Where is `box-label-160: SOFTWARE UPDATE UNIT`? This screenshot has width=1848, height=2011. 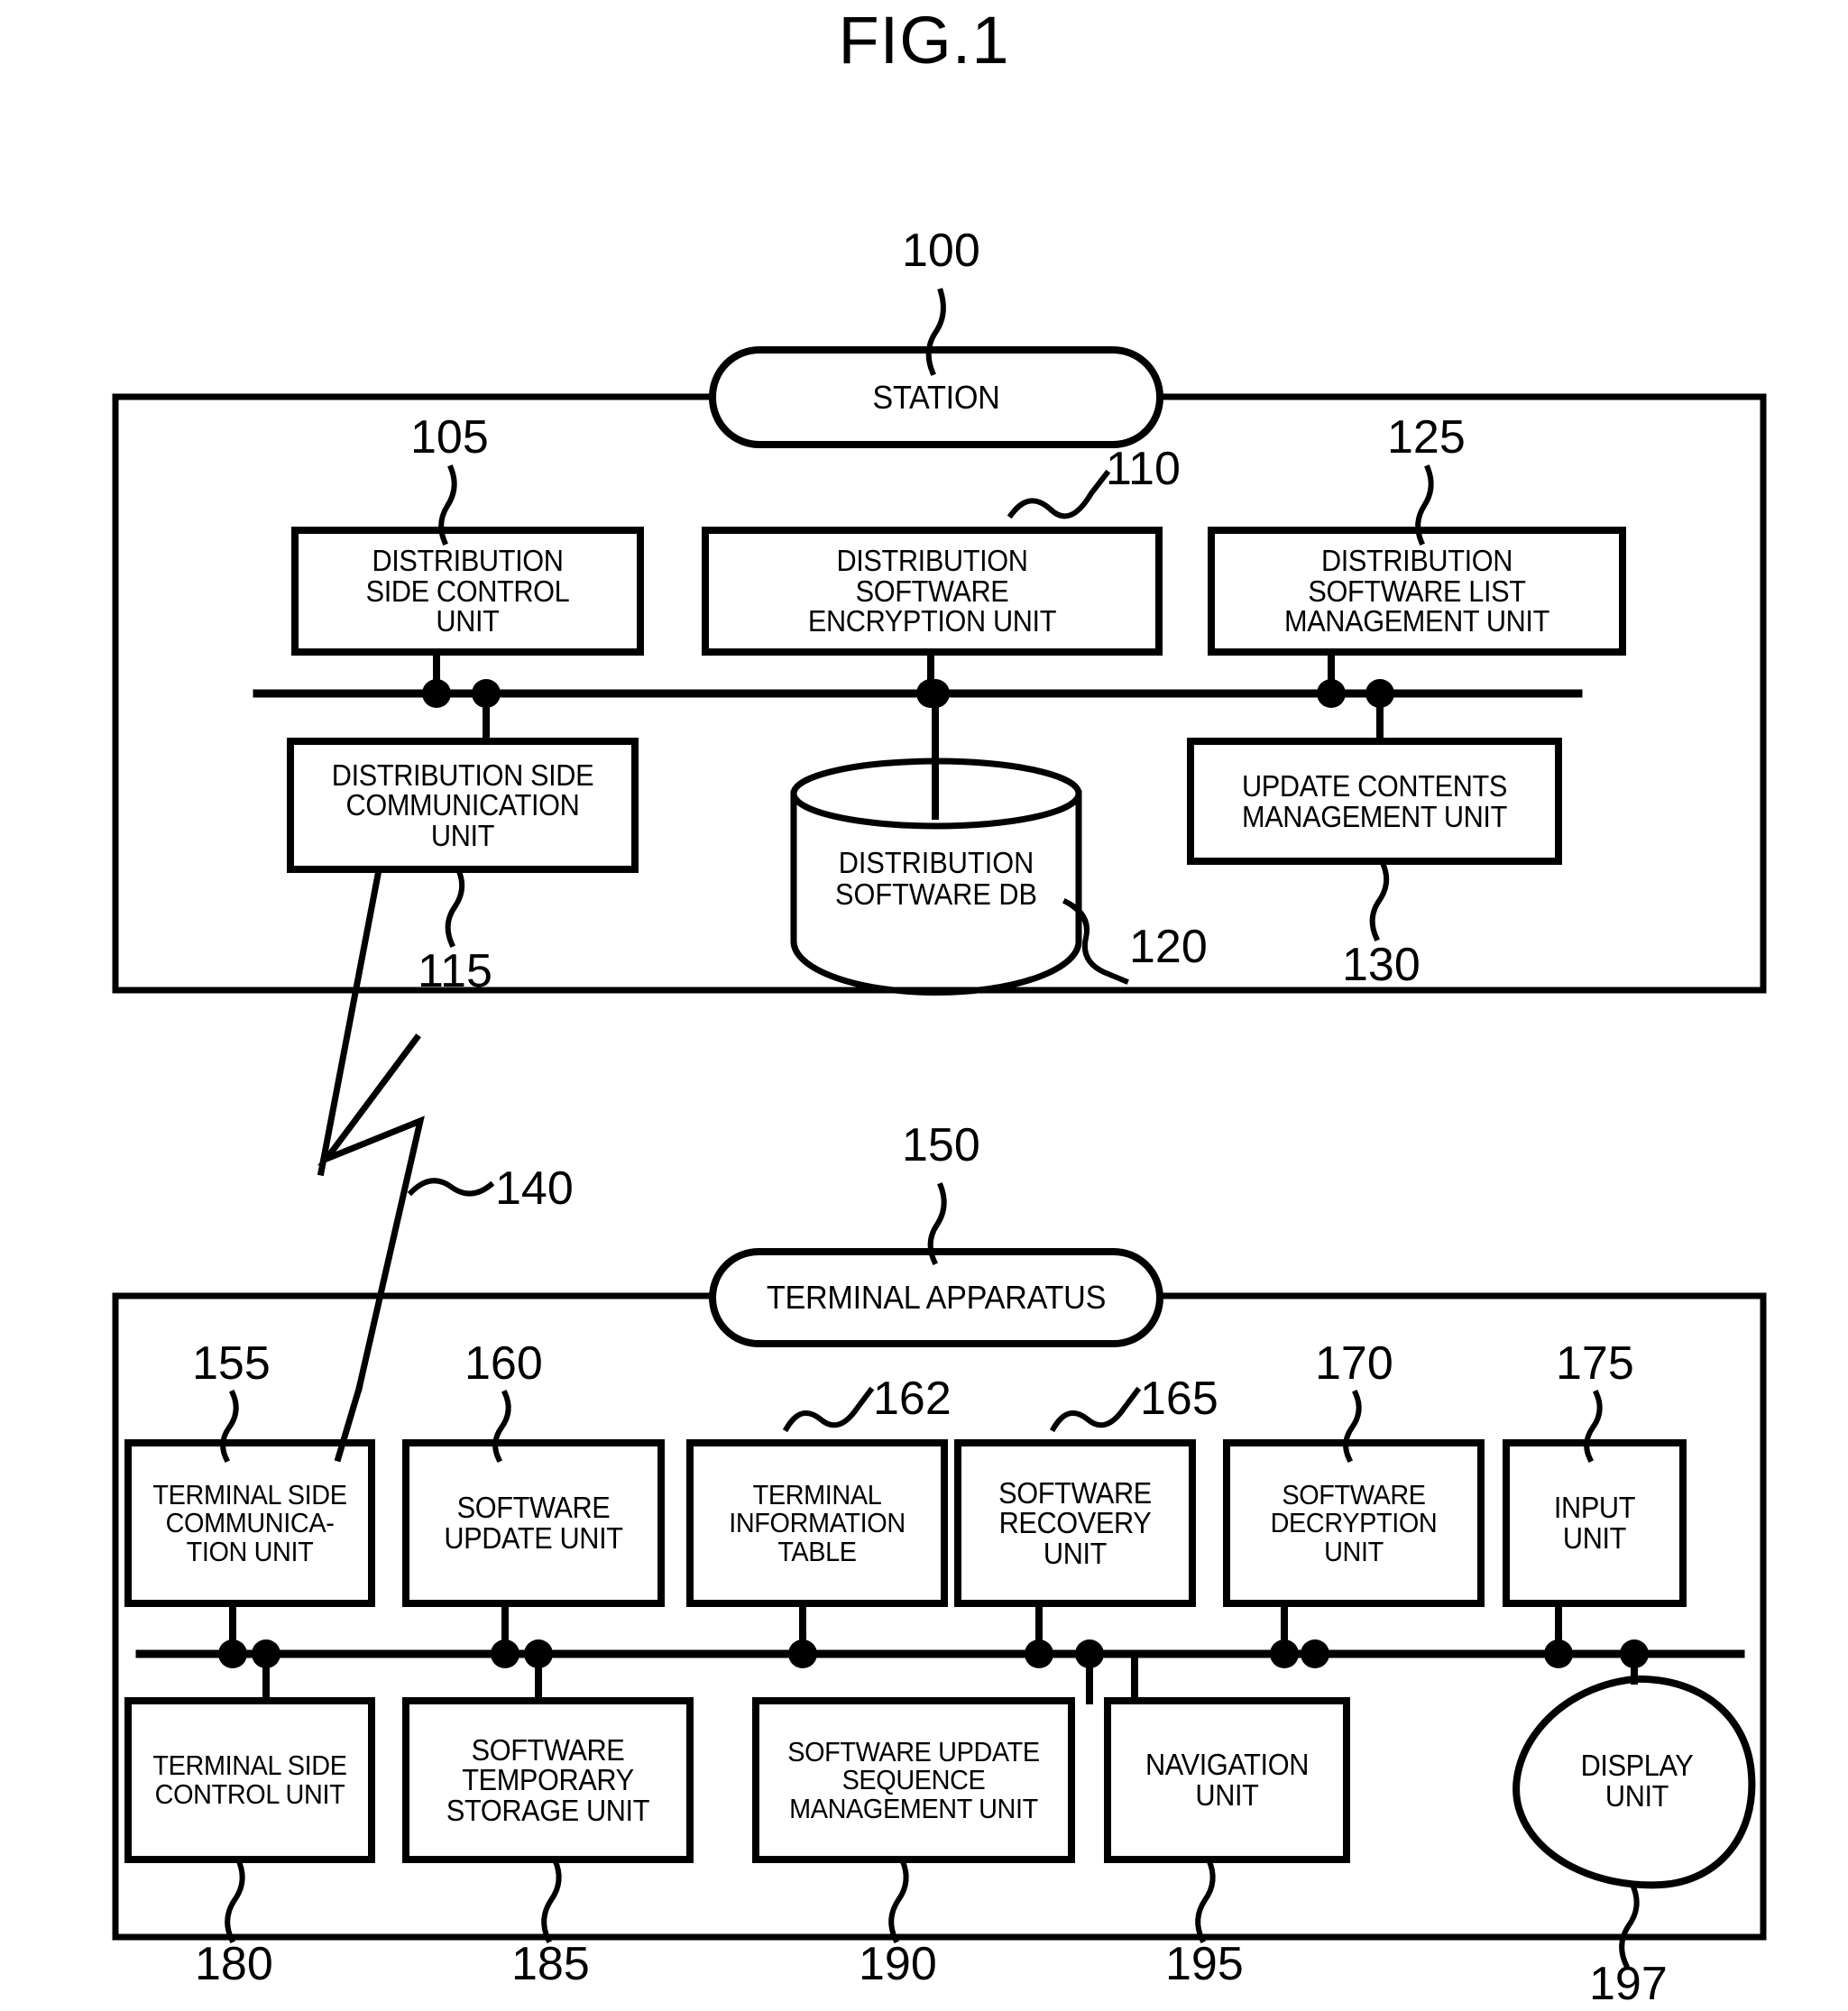
box-label-160: SOFTWARE UPDATE UNIT is located at coordinates (534, 1523).